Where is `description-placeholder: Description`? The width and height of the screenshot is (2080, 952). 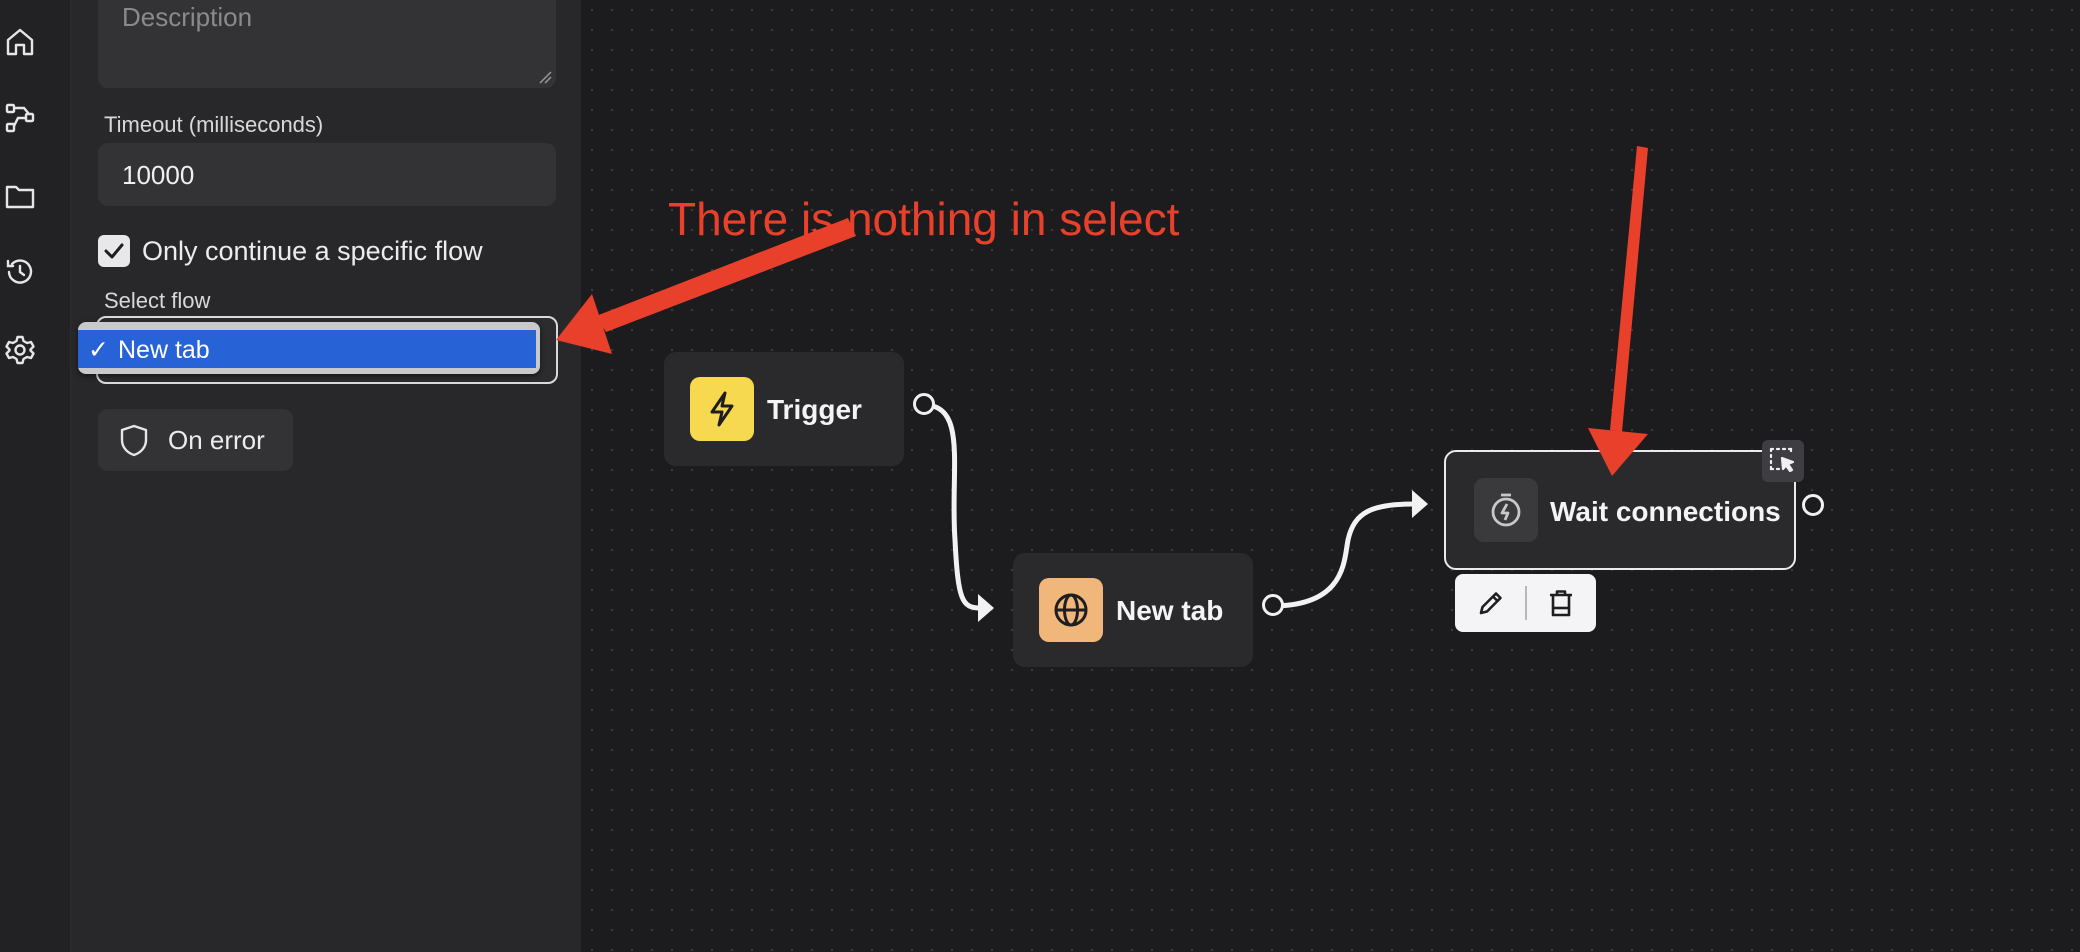
description-placeholder: Description is located at coordinates (187, 17).